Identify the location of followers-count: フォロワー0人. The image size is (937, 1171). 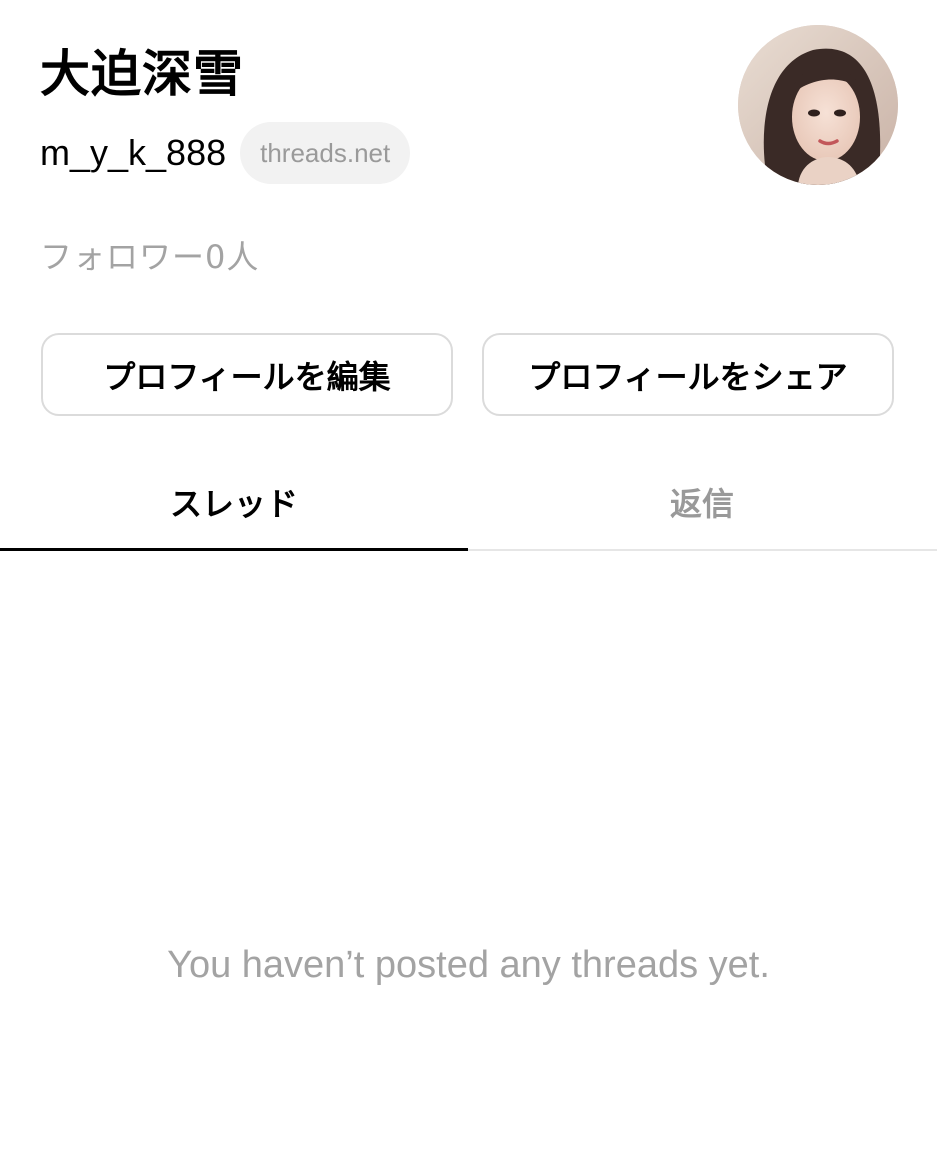
(149, 255).